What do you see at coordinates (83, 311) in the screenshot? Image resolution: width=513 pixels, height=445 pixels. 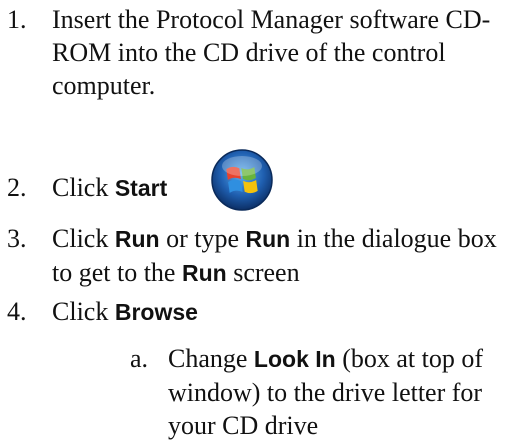 I see `step-4-pre: Click` at bounding box center [83, 311].